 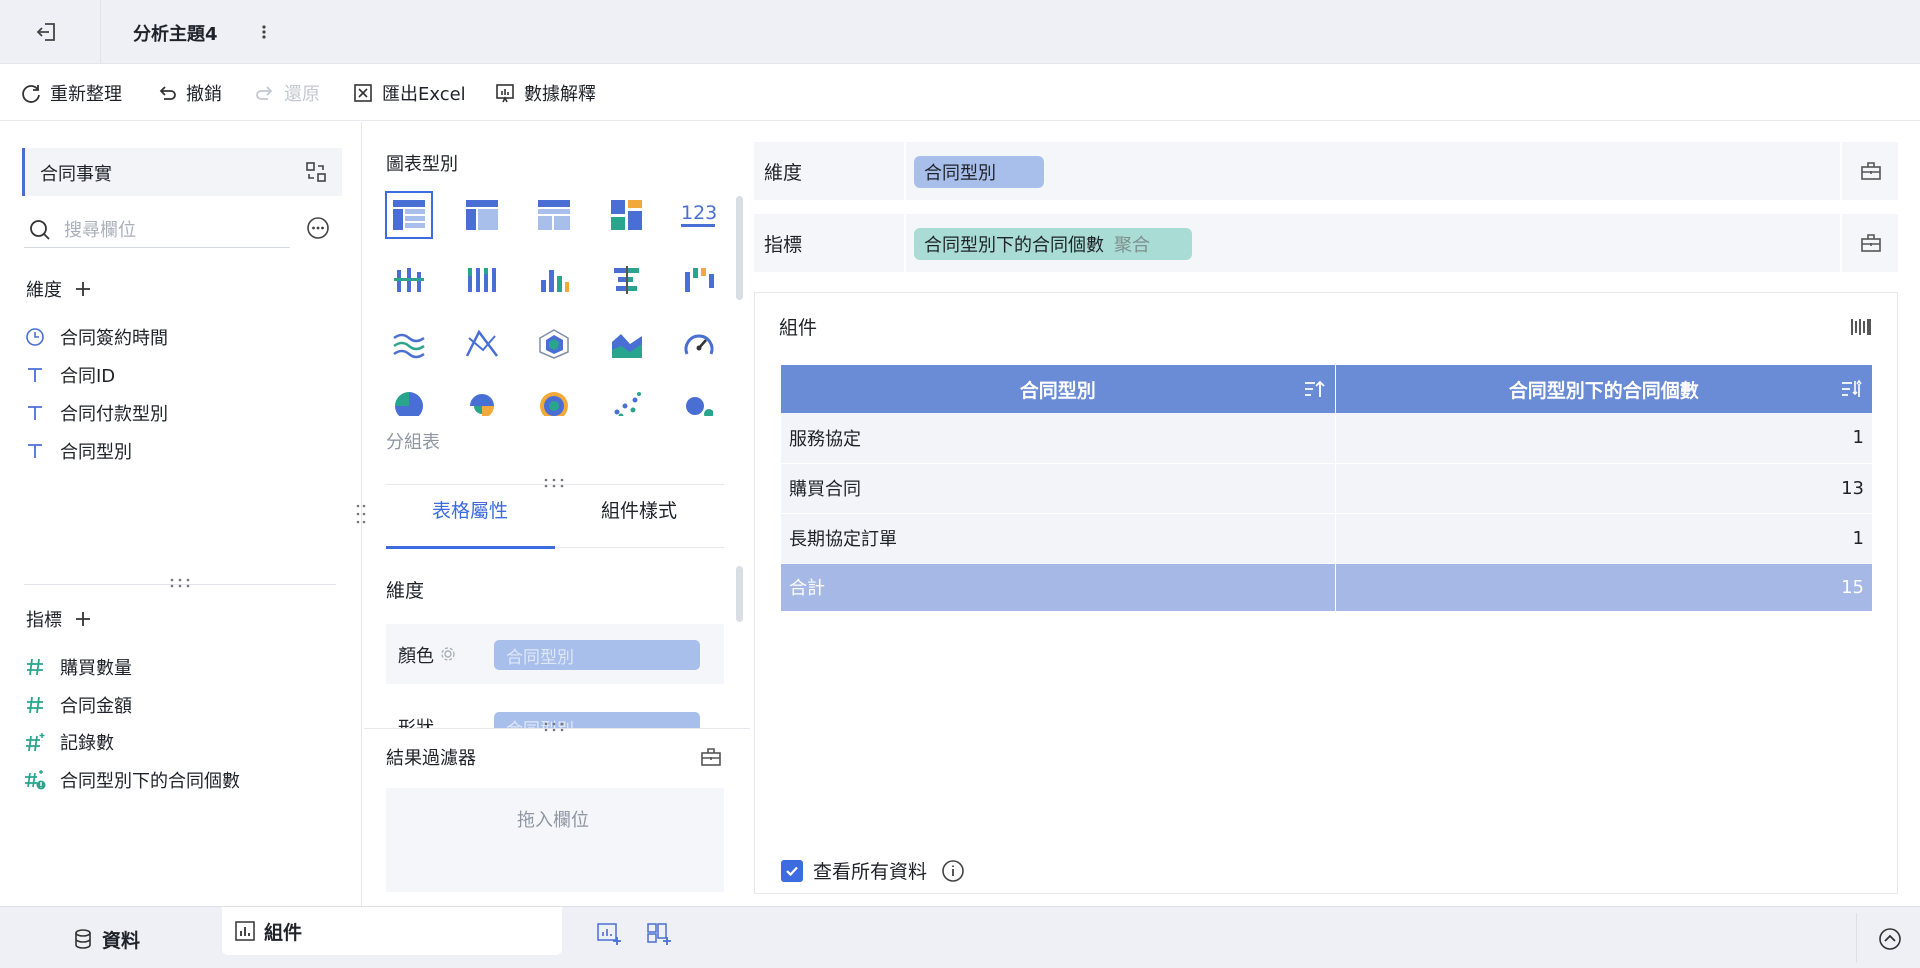 I want to click on chart-explain-icon, so click(x=505, y=93).